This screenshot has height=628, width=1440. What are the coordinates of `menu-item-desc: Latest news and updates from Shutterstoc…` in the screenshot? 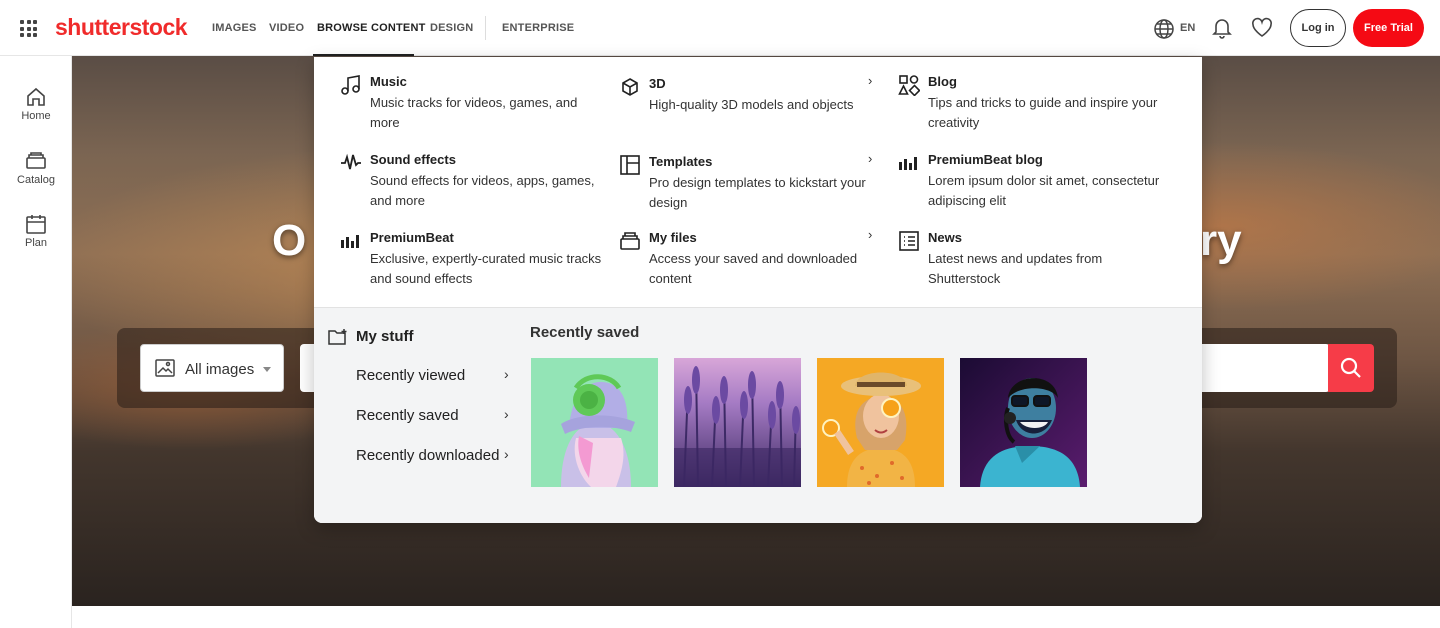 It's located at (1015, 268).